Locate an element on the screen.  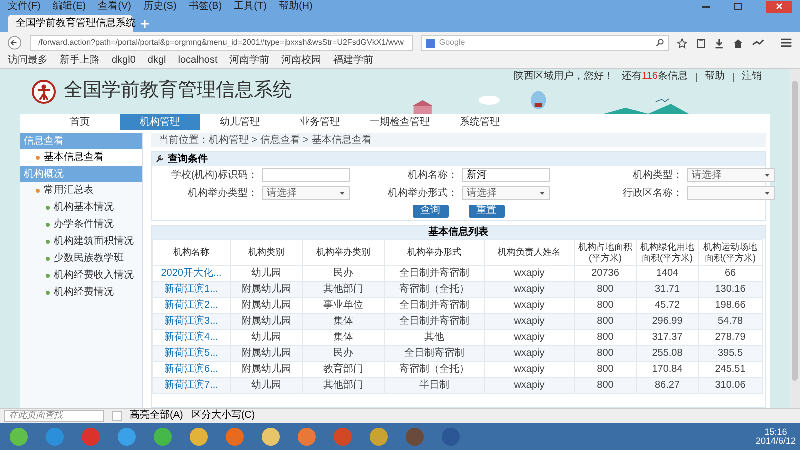
back-icon is located at coordinates (15, 43).